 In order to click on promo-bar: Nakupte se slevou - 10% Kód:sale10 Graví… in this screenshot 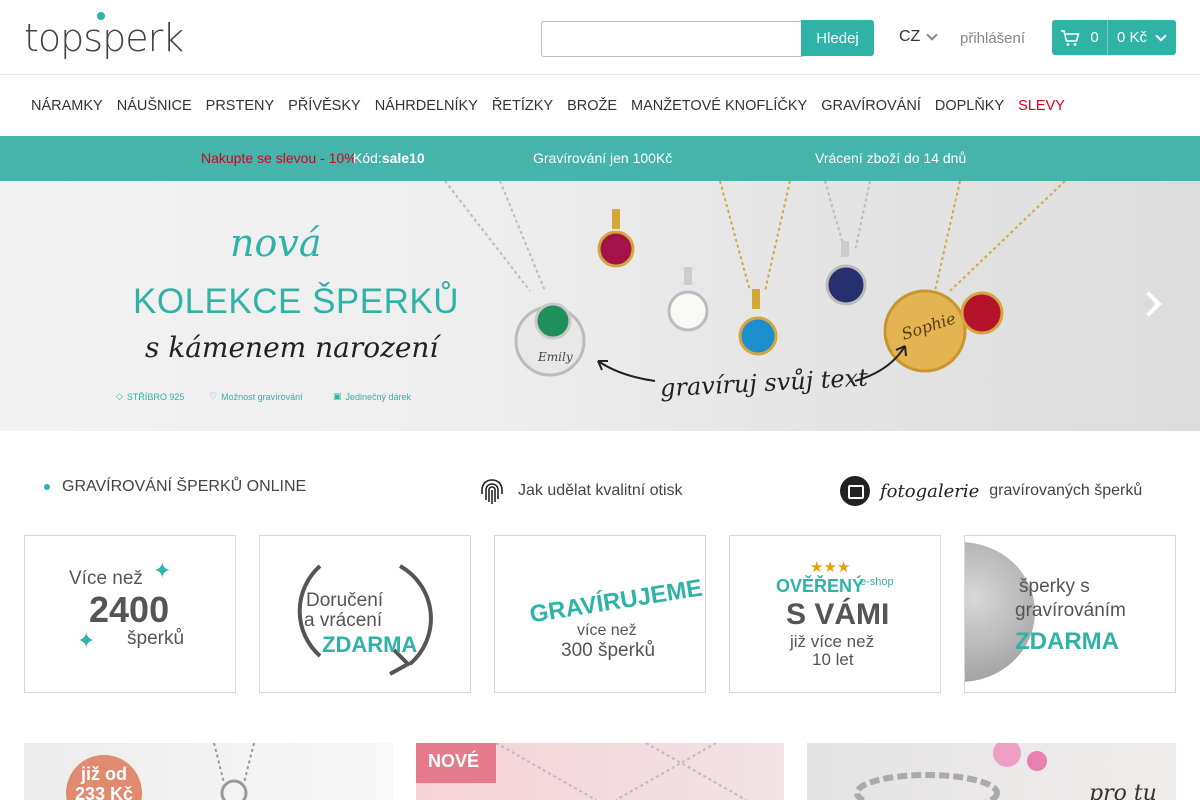, I will do `click(600, 158)`.